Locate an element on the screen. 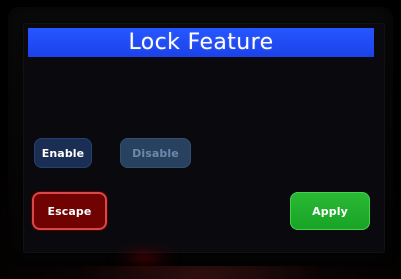 This screenshot has width=401, height=279. disable-button-label: Disable is located at coordinates (155, 153).